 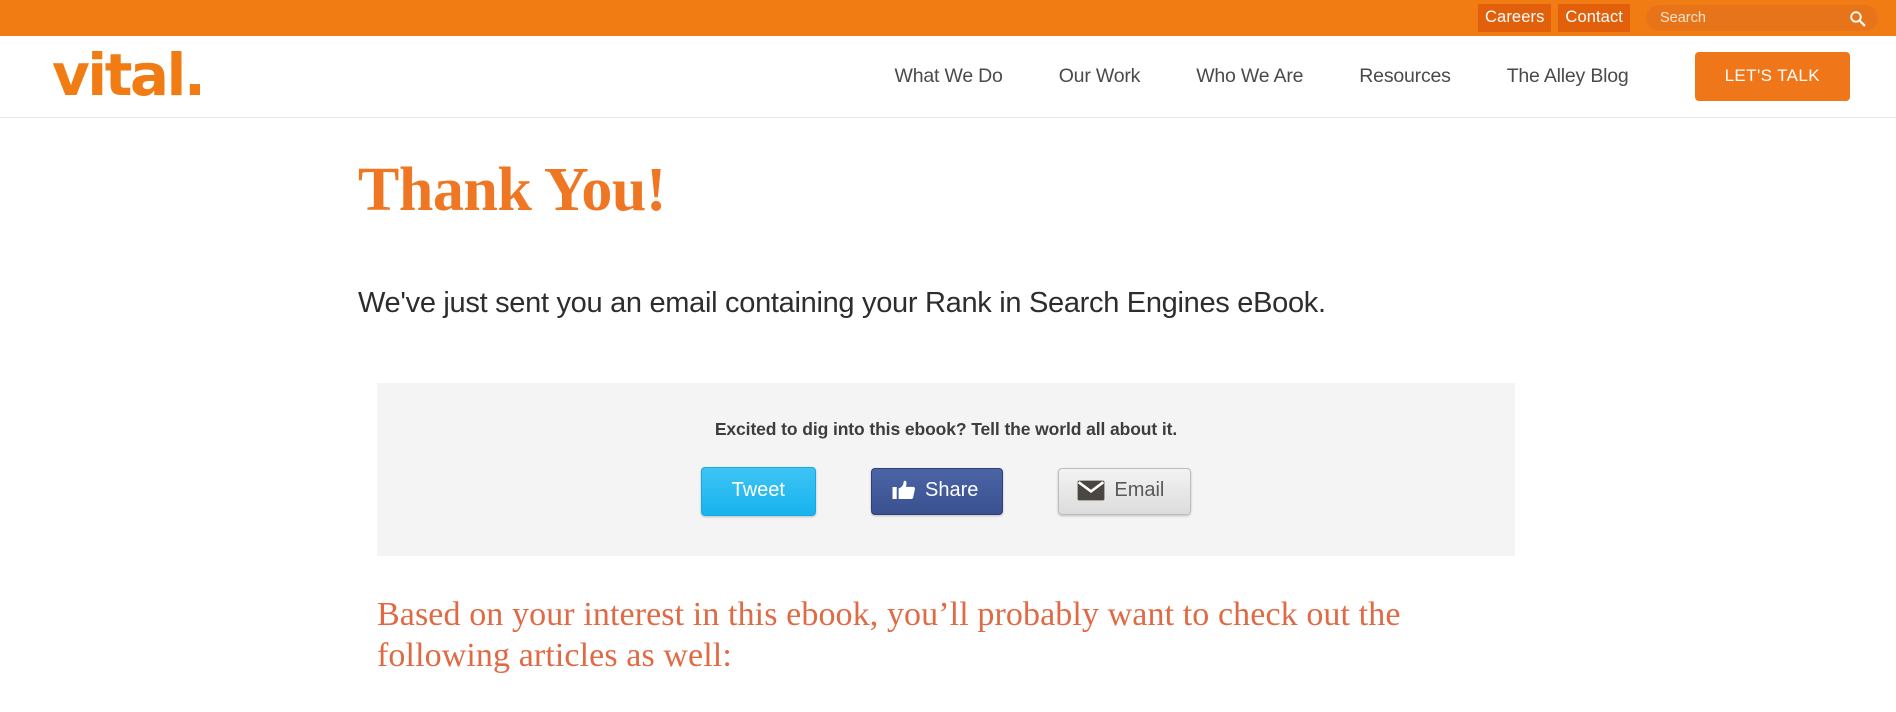 What do you see at coordinates (1404, 76) in the screenshot?
I see `nav-item-resources: Resources` at bounding box center [1404, 76].